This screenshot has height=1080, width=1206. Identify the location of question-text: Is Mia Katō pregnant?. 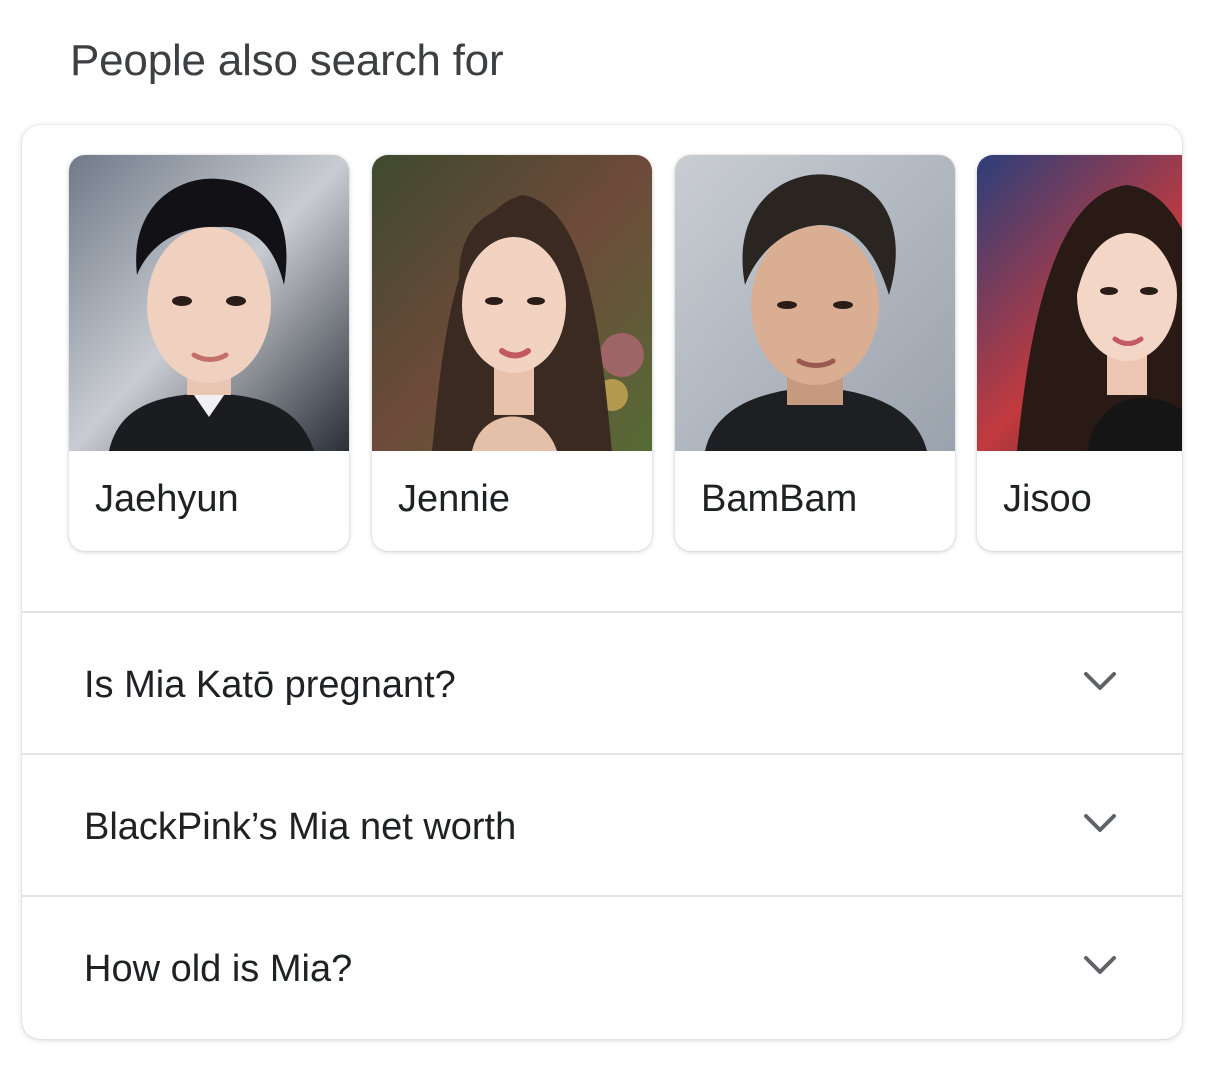
(270, 685).